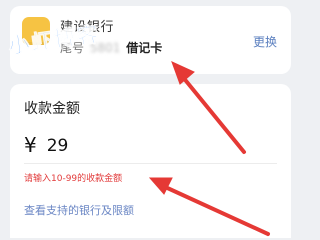 The width and height of the screenshot is (320, 240). Describe the element at coordinates (79, 210) in the screenshot. I see `supported-banks-link: 查看支持的银行及限额` at that location.